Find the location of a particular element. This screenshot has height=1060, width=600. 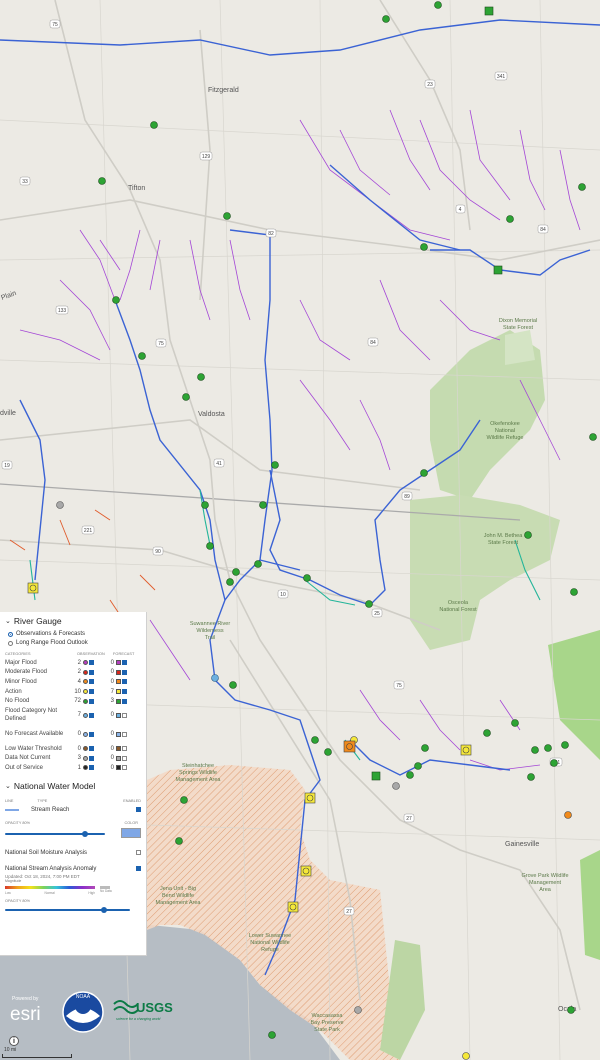

radio-icon is located at coordinates (10, 643).